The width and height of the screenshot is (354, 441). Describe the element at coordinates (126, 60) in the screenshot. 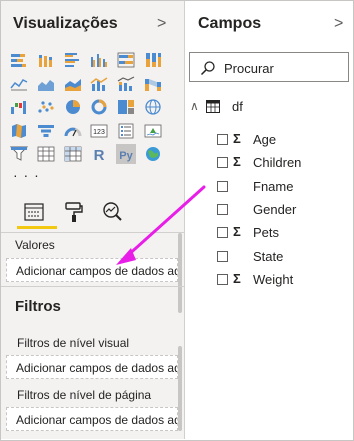

I see `100-stacked-bar-chart-icon` at that location.